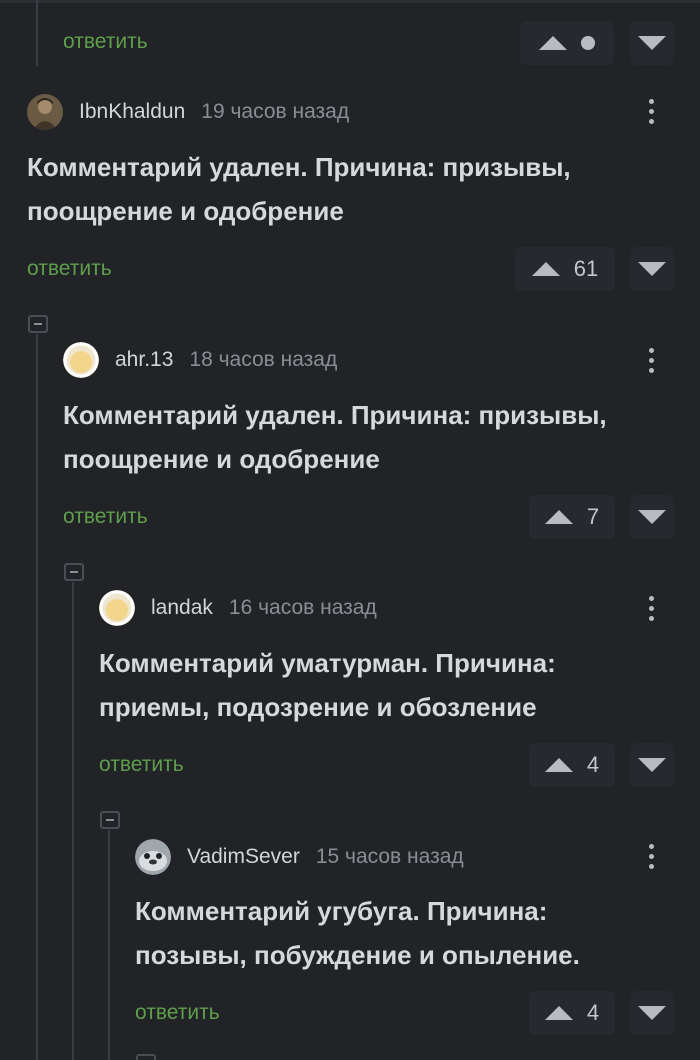 The image size is (700, 1060). Describe the element at coordinates (588, 43) in the screenshot. I see `neutral-dot-icon` at that location.